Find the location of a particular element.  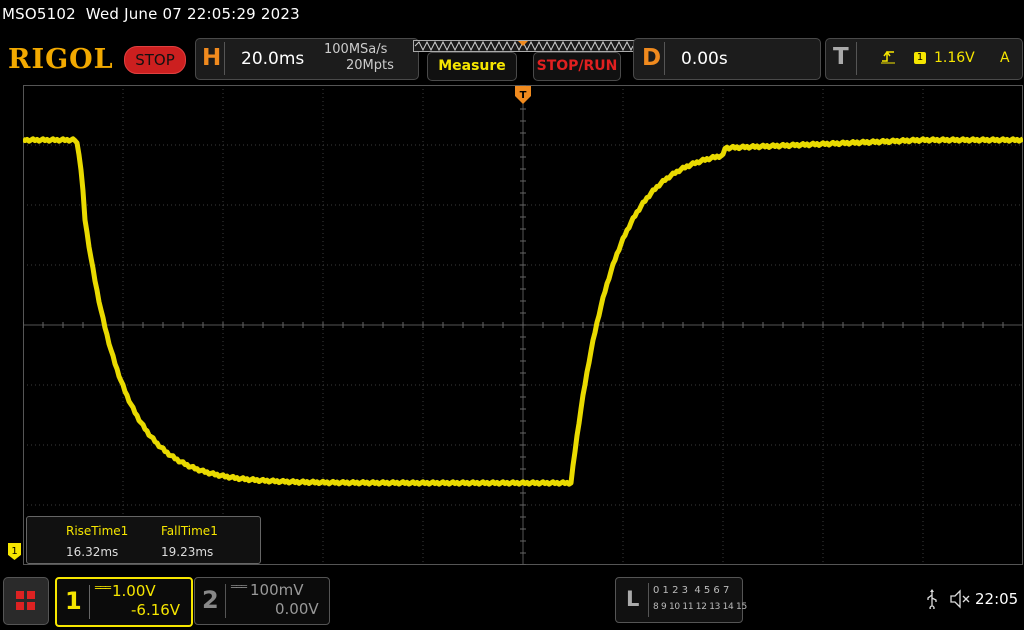

trigger-mode: A is located at coordinates (1005, 58).